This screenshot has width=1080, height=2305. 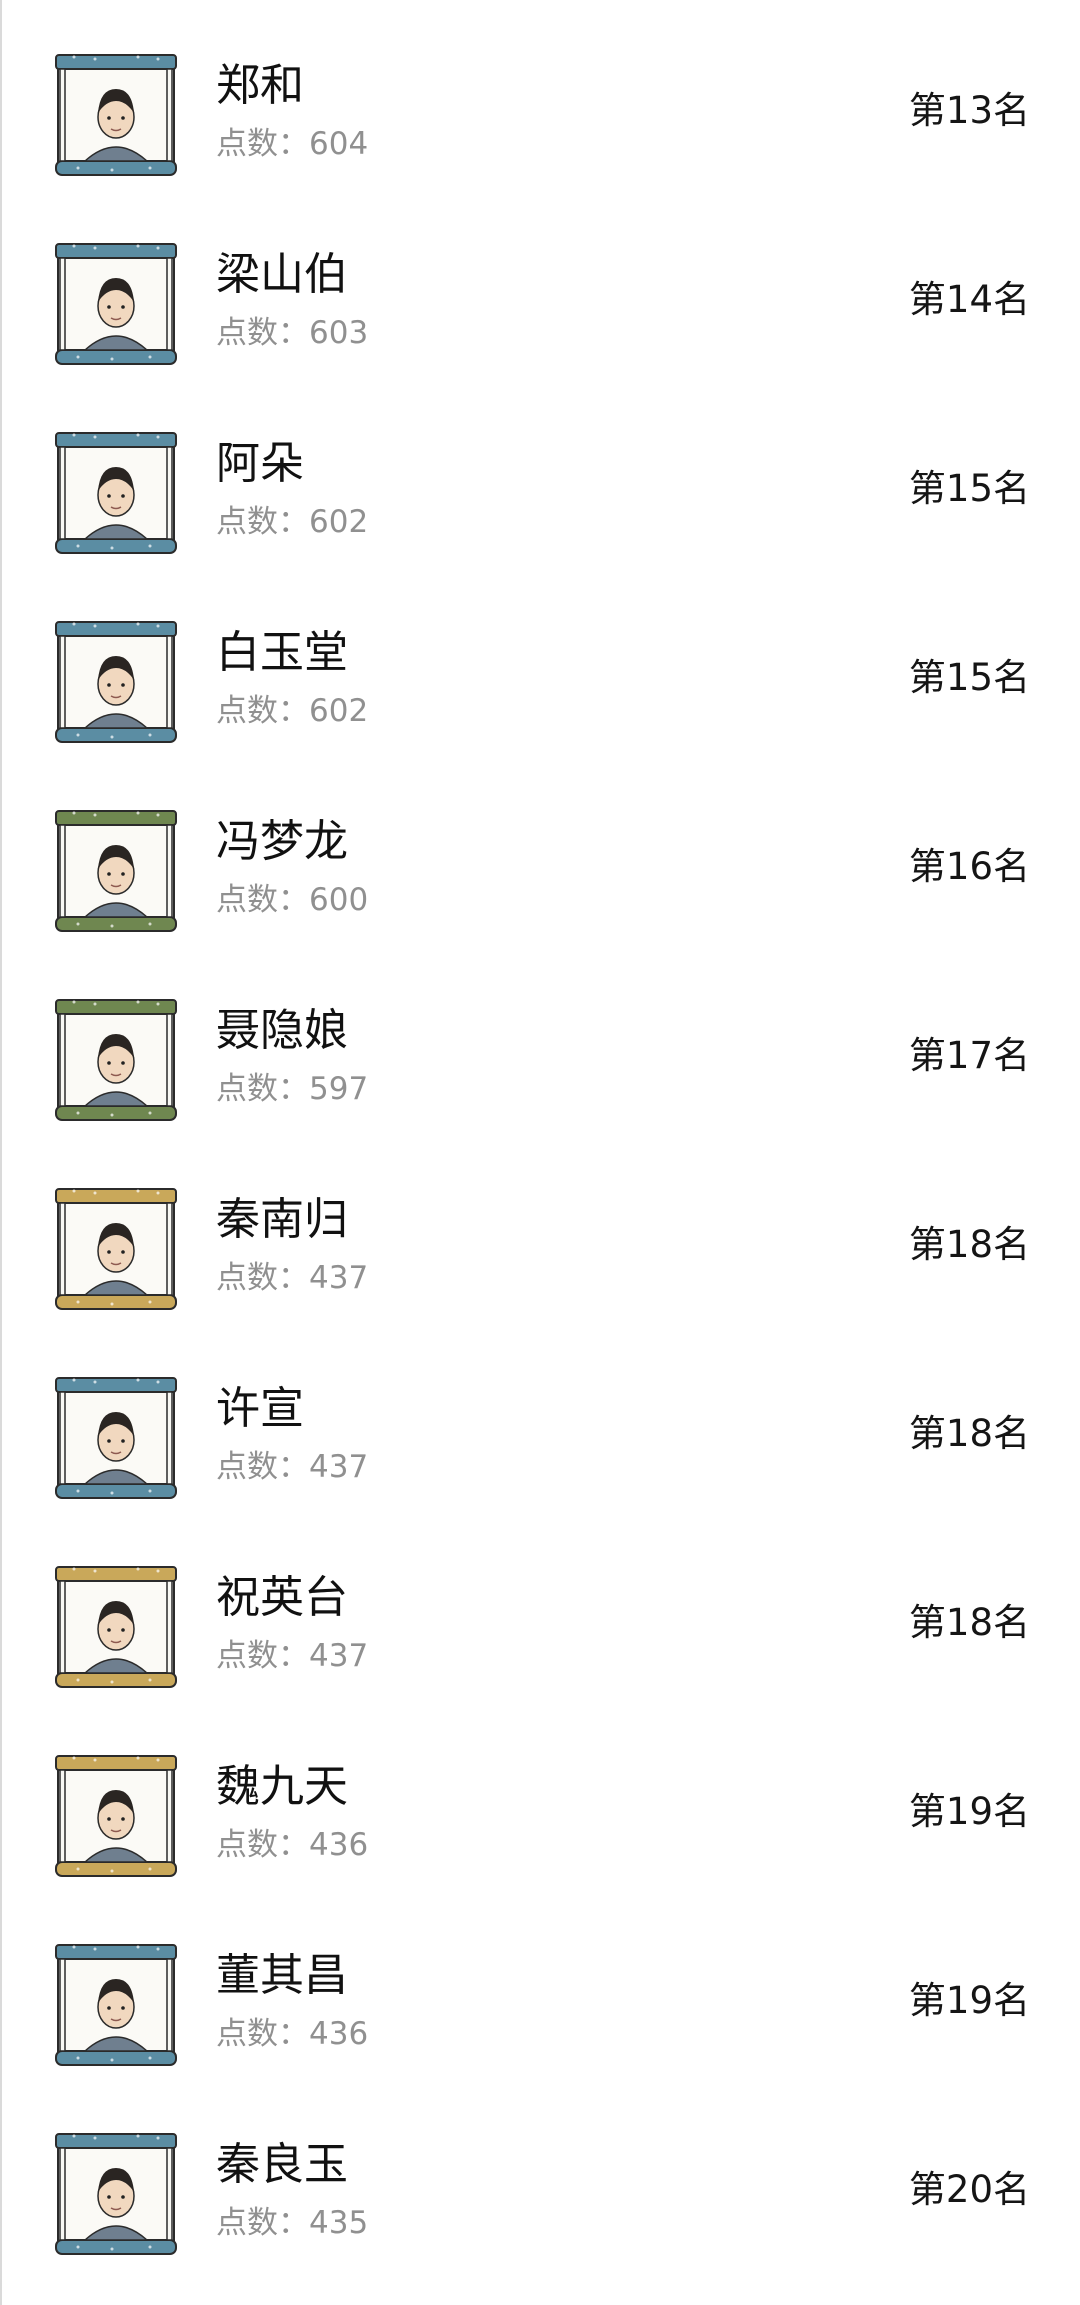 What do you see at coordinates (541, 1606) in the screenshot?
I see `ranking-row: 祝英台 点数：437 第18名` at bounding box center [541, 1606].